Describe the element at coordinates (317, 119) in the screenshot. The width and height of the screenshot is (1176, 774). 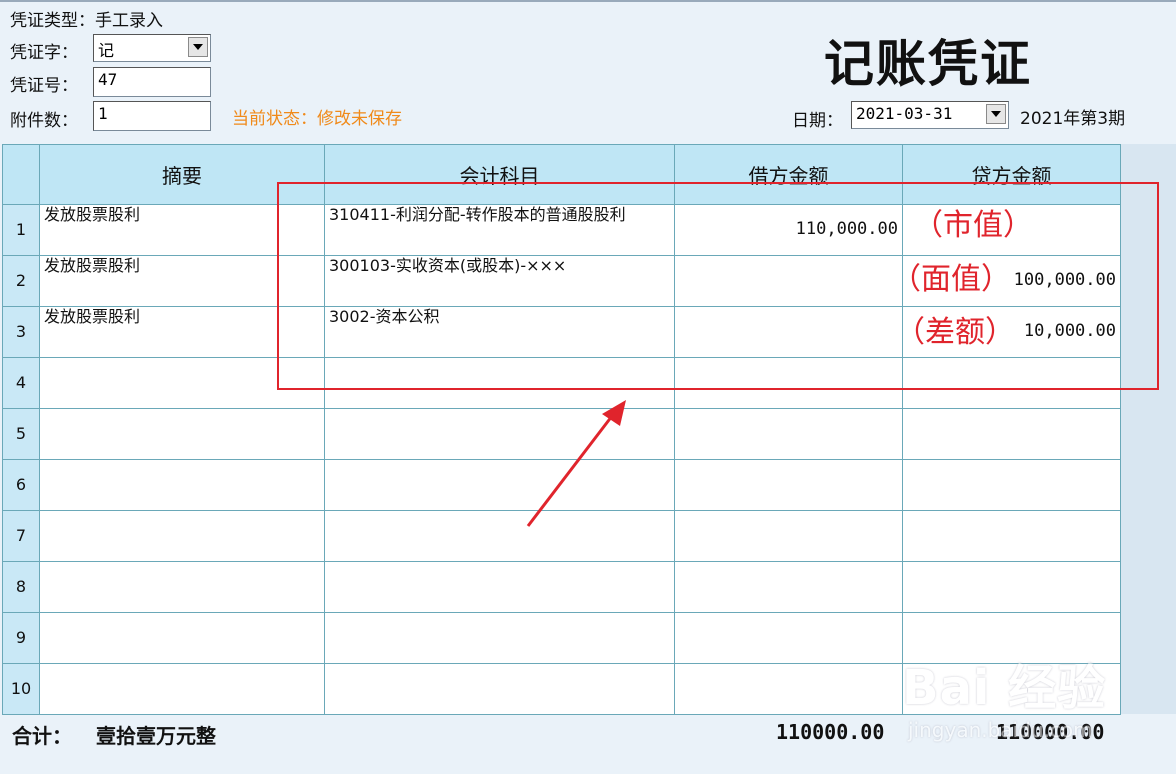
I see `status-text: 当前状态：修改未保存` at that location.